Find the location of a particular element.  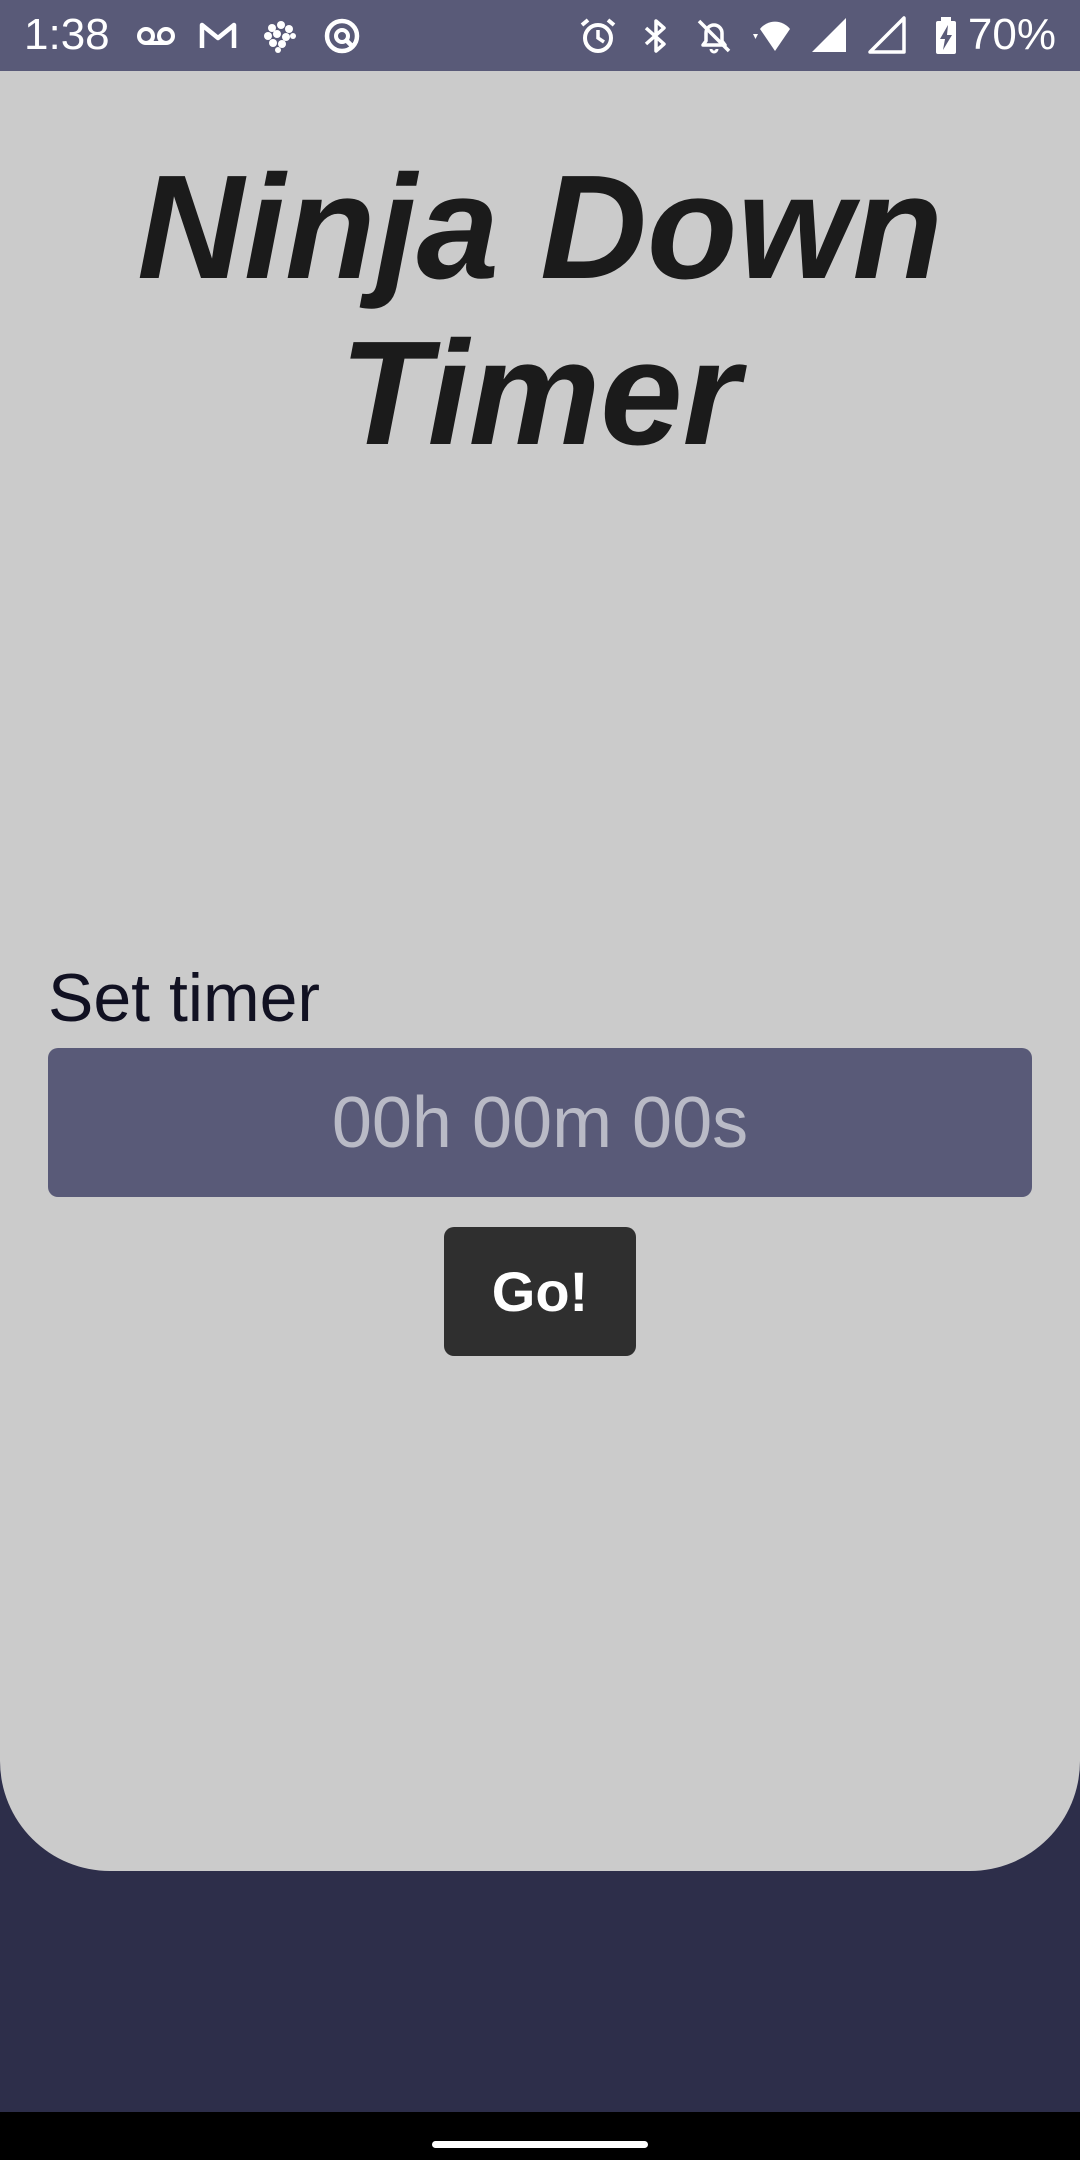

set-timer-label: Set timer is located at coordinates (184, 998).